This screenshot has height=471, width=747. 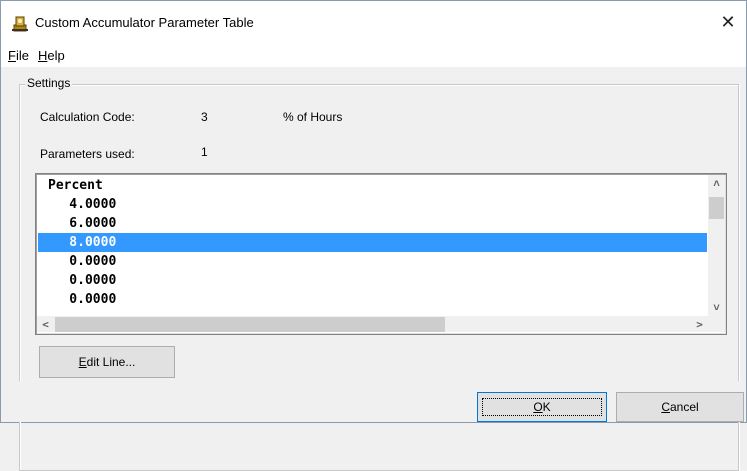 I want to click on settings-group-label: Settings, so click(x=49, y=83).